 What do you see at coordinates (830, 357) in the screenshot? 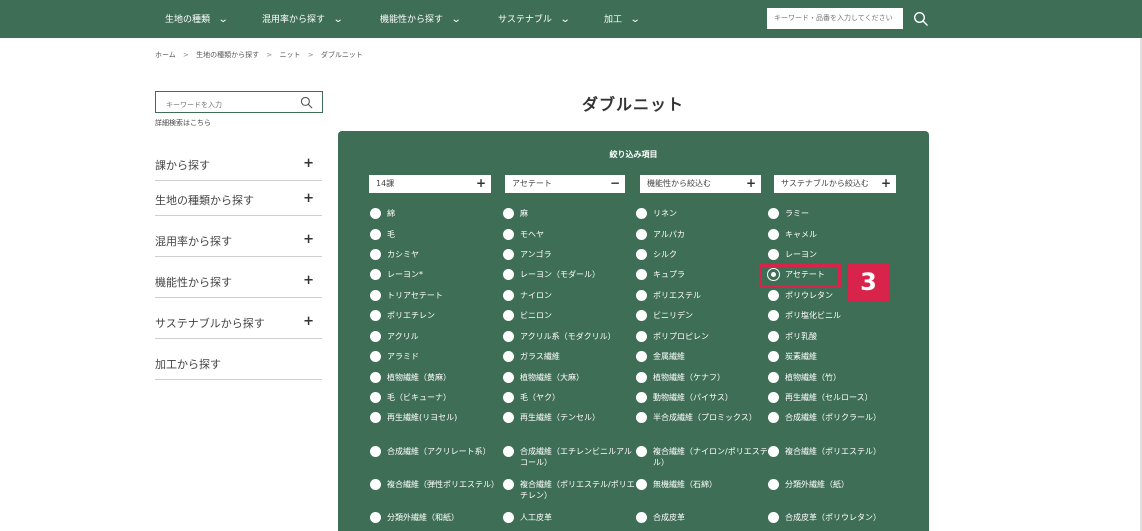
I see `material-option: 炭素繊維` at bounding box center [830, 357].